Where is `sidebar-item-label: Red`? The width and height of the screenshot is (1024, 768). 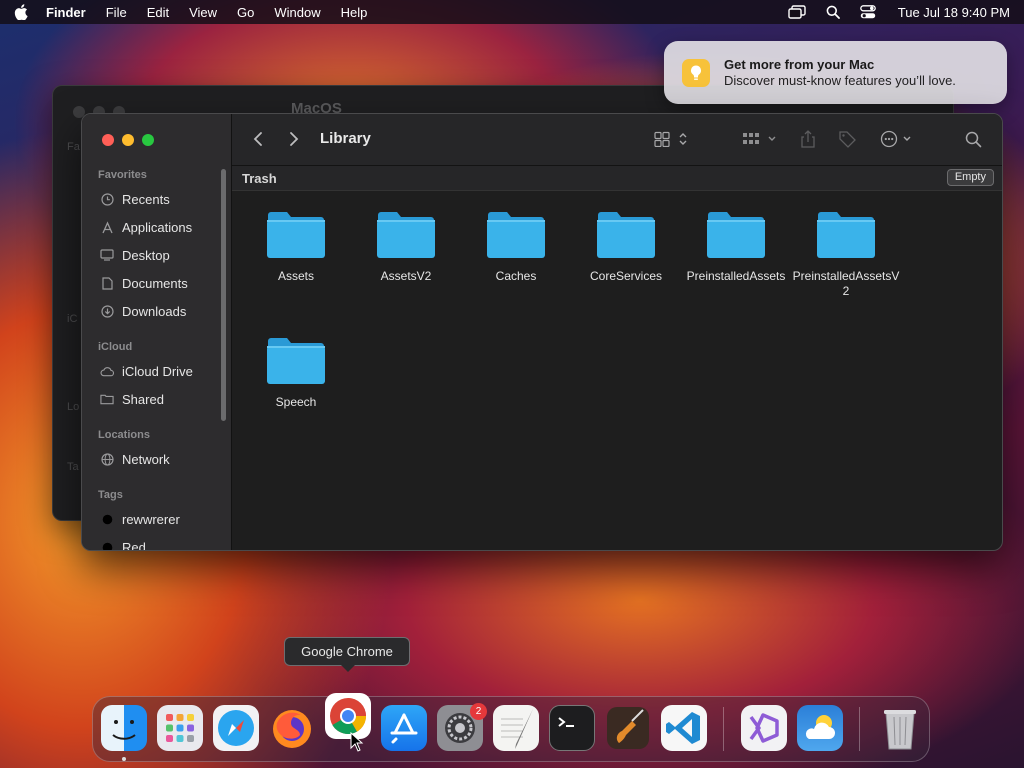 sidebar-item-label: Red is located at coordinates (134, 545).